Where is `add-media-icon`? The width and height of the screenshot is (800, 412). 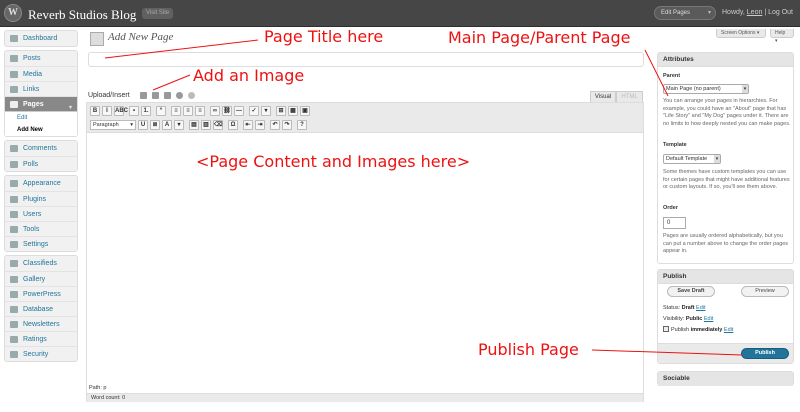
add-media-icon is located at coordinates (179, 95).